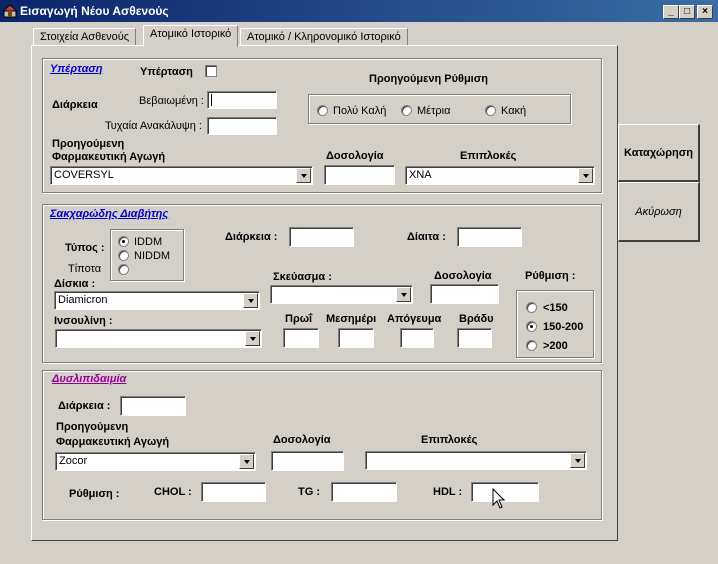  Describe the element at coordinates (233, 492) in the screenshot. I see `chol-input` at that location.